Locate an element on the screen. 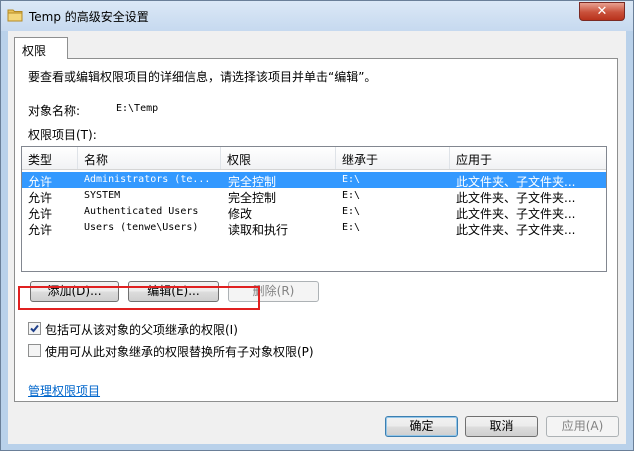  column-header-applies: 应用于 is located at coordinates (528, 158).